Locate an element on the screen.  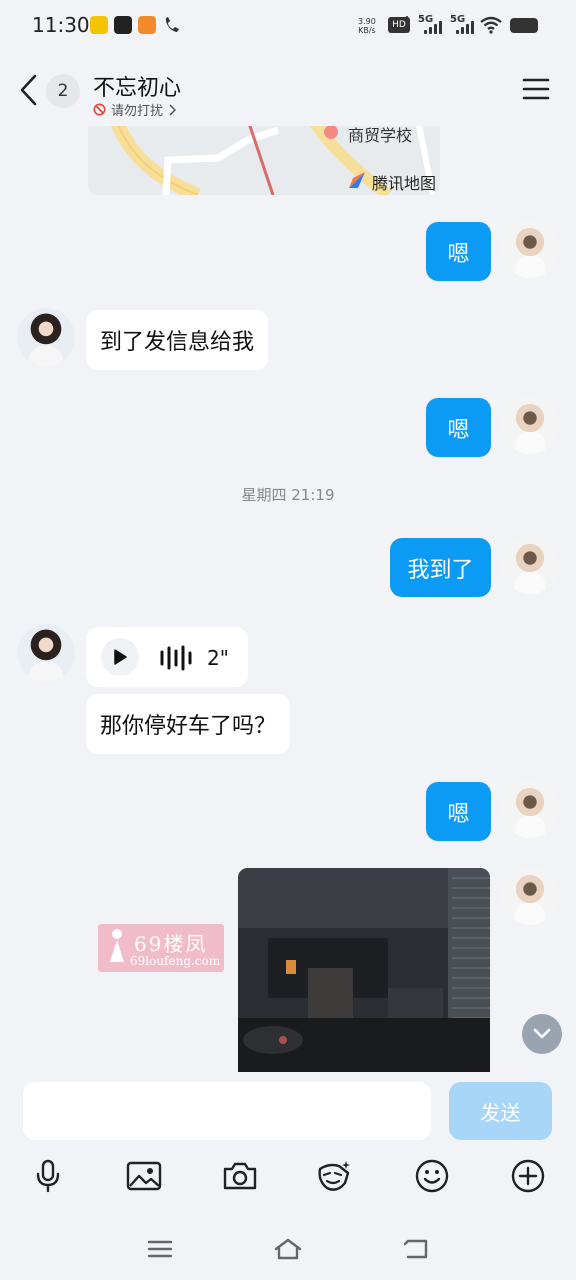
nav-back-button is located at coordinates (416, 1249).